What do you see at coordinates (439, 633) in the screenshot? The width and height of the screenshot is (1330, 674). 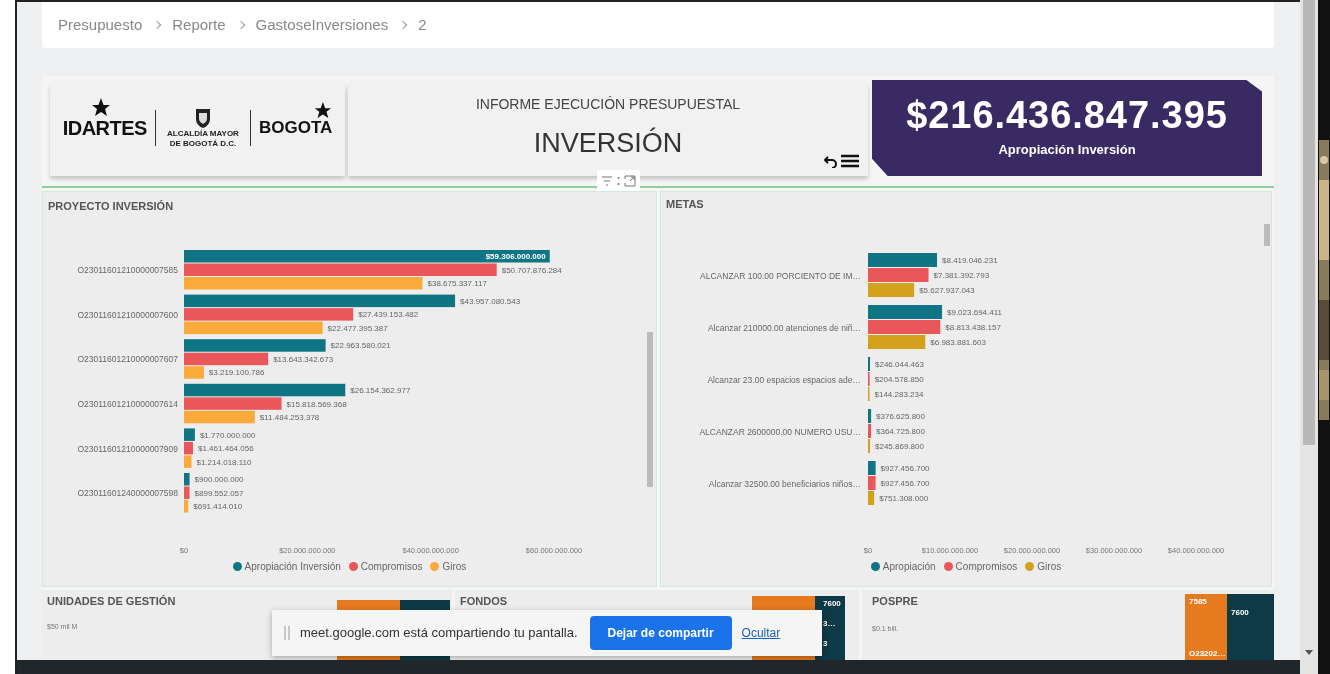 I see `share-message: meet.google.com está compartiendo tu pantalla.` at bounding box center [439, 633].